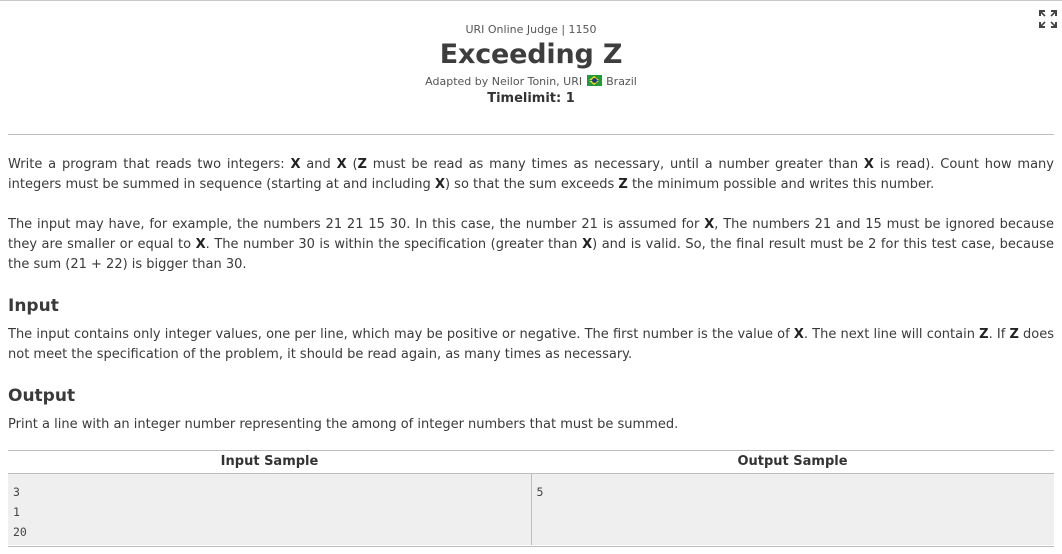 This screenshot has width=1062, height=554. Describe the element at coordinates (270, 509) in the screenshot. I see `input-sample-cell: 3 1 20` at that location.